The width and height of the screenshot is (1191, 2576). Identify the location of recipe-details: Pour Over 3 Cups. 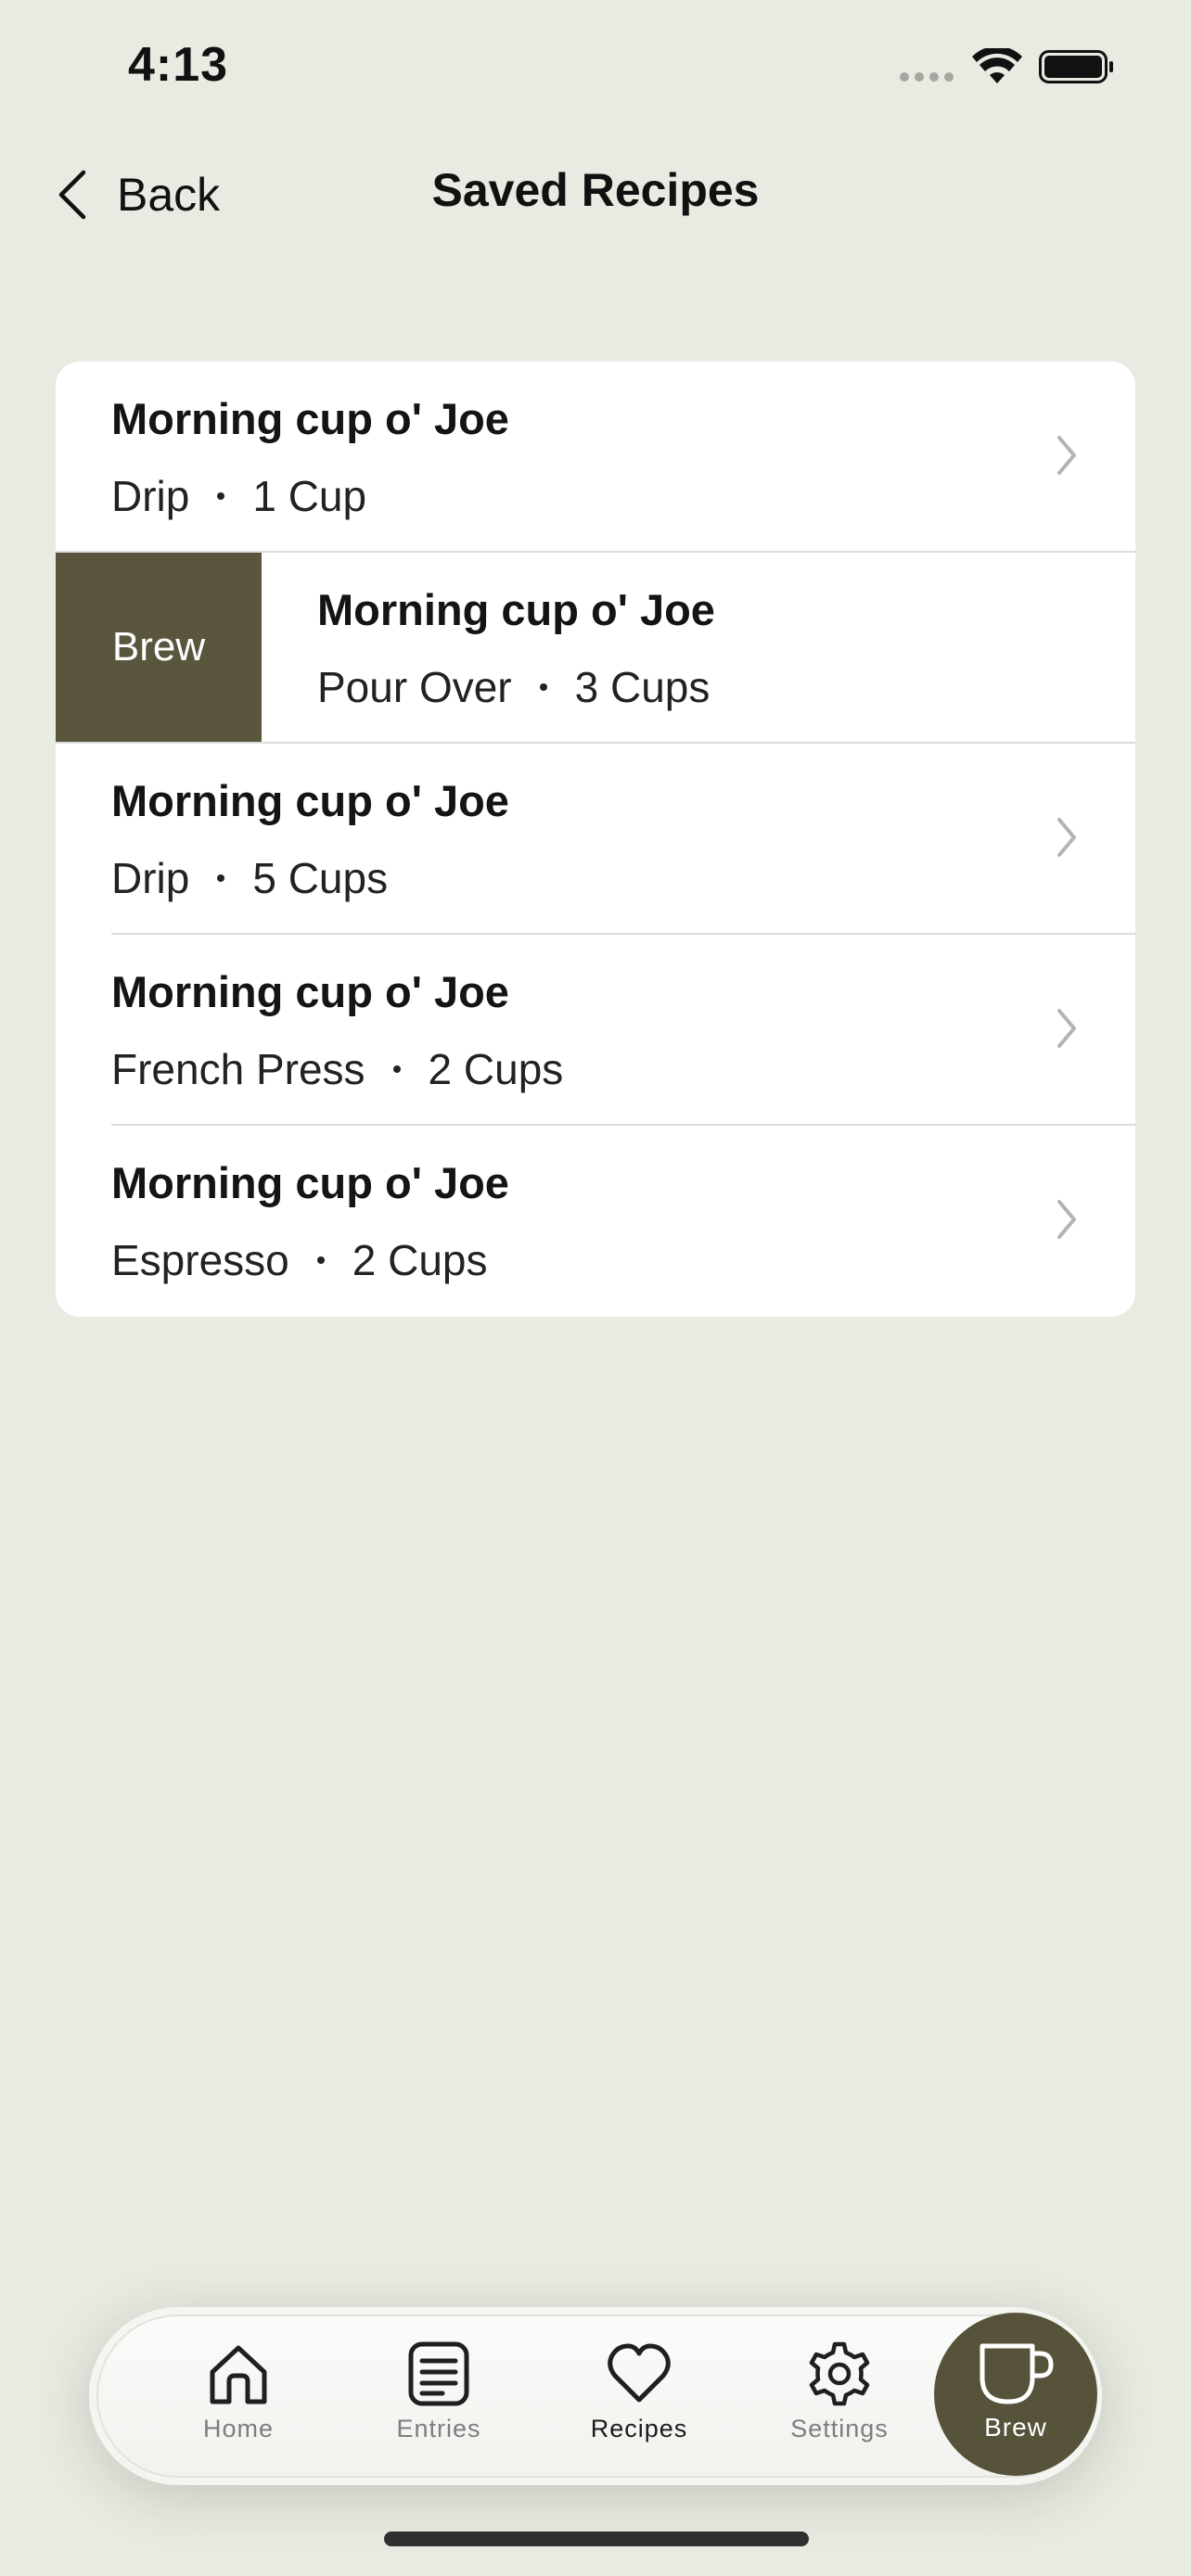
(513, 687).